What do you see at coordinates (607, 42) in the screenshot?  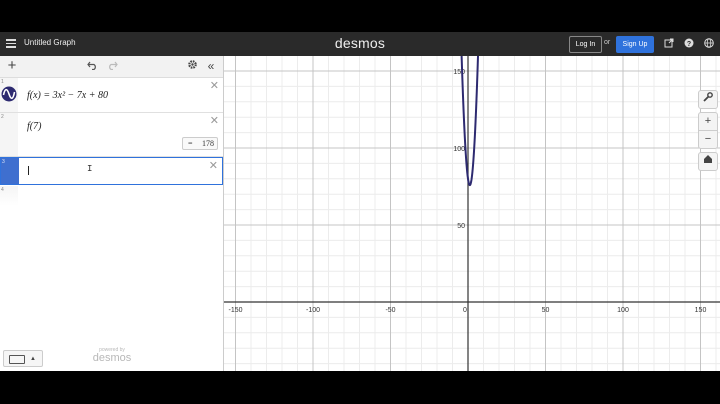 I see `or-text: or` at bounding box center [607, 42].